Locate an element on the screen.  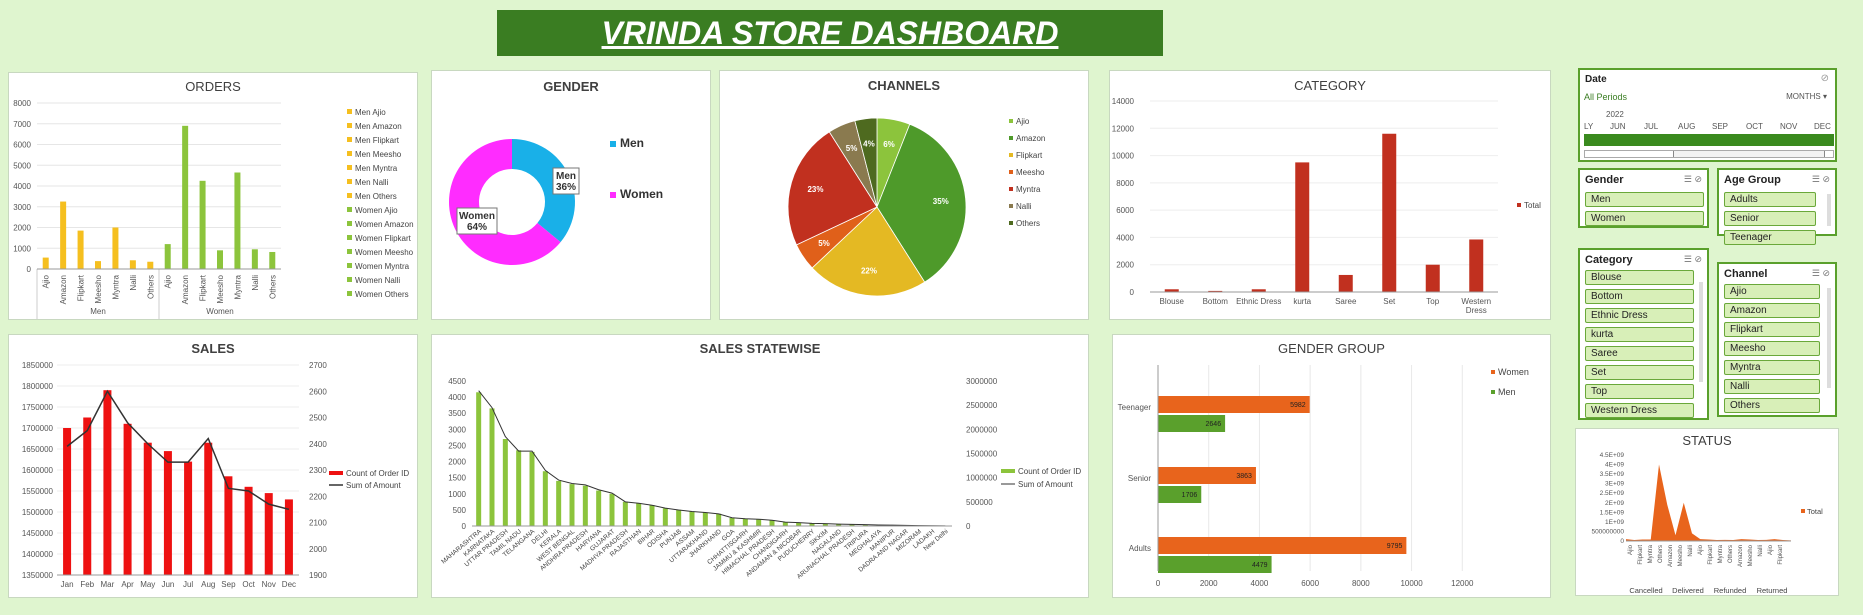
channel-slicer-item: Meesho is located at coordinates (1772, 348).